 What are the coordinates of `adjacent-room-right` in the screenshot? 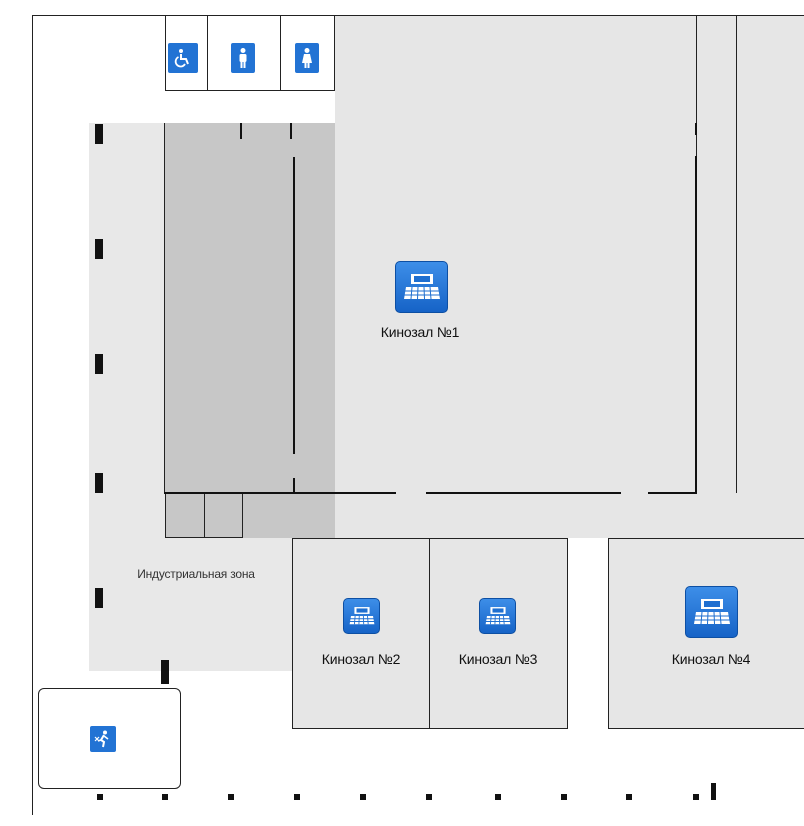 It's located at (770, 262).